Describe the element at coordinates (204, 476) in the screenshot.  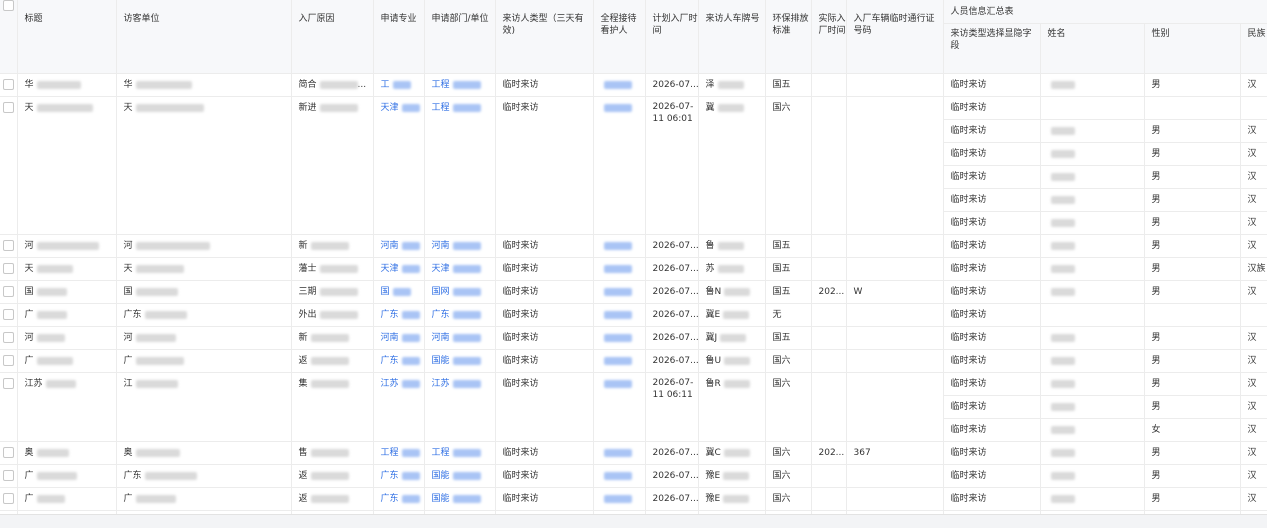
I see `cell-visitor-unit: 广东` at that location.